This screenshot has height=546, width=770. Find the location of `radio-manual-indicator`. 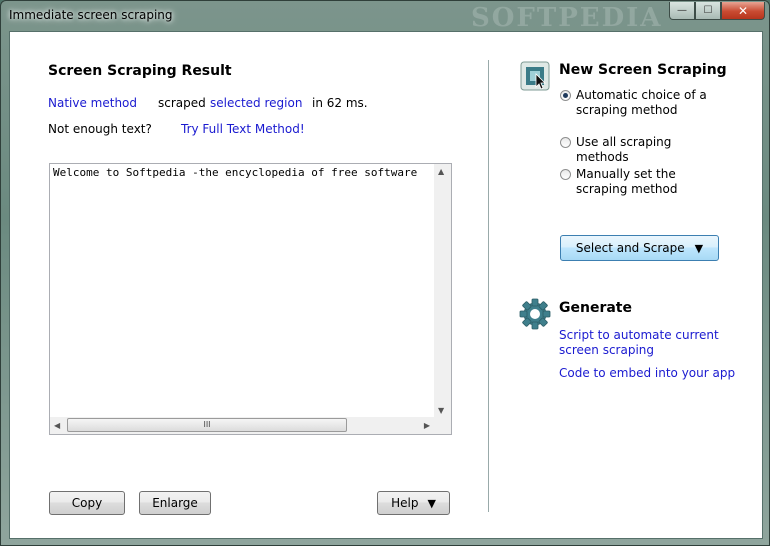

radio-manual-indicator is located at coordinates (565, 174).